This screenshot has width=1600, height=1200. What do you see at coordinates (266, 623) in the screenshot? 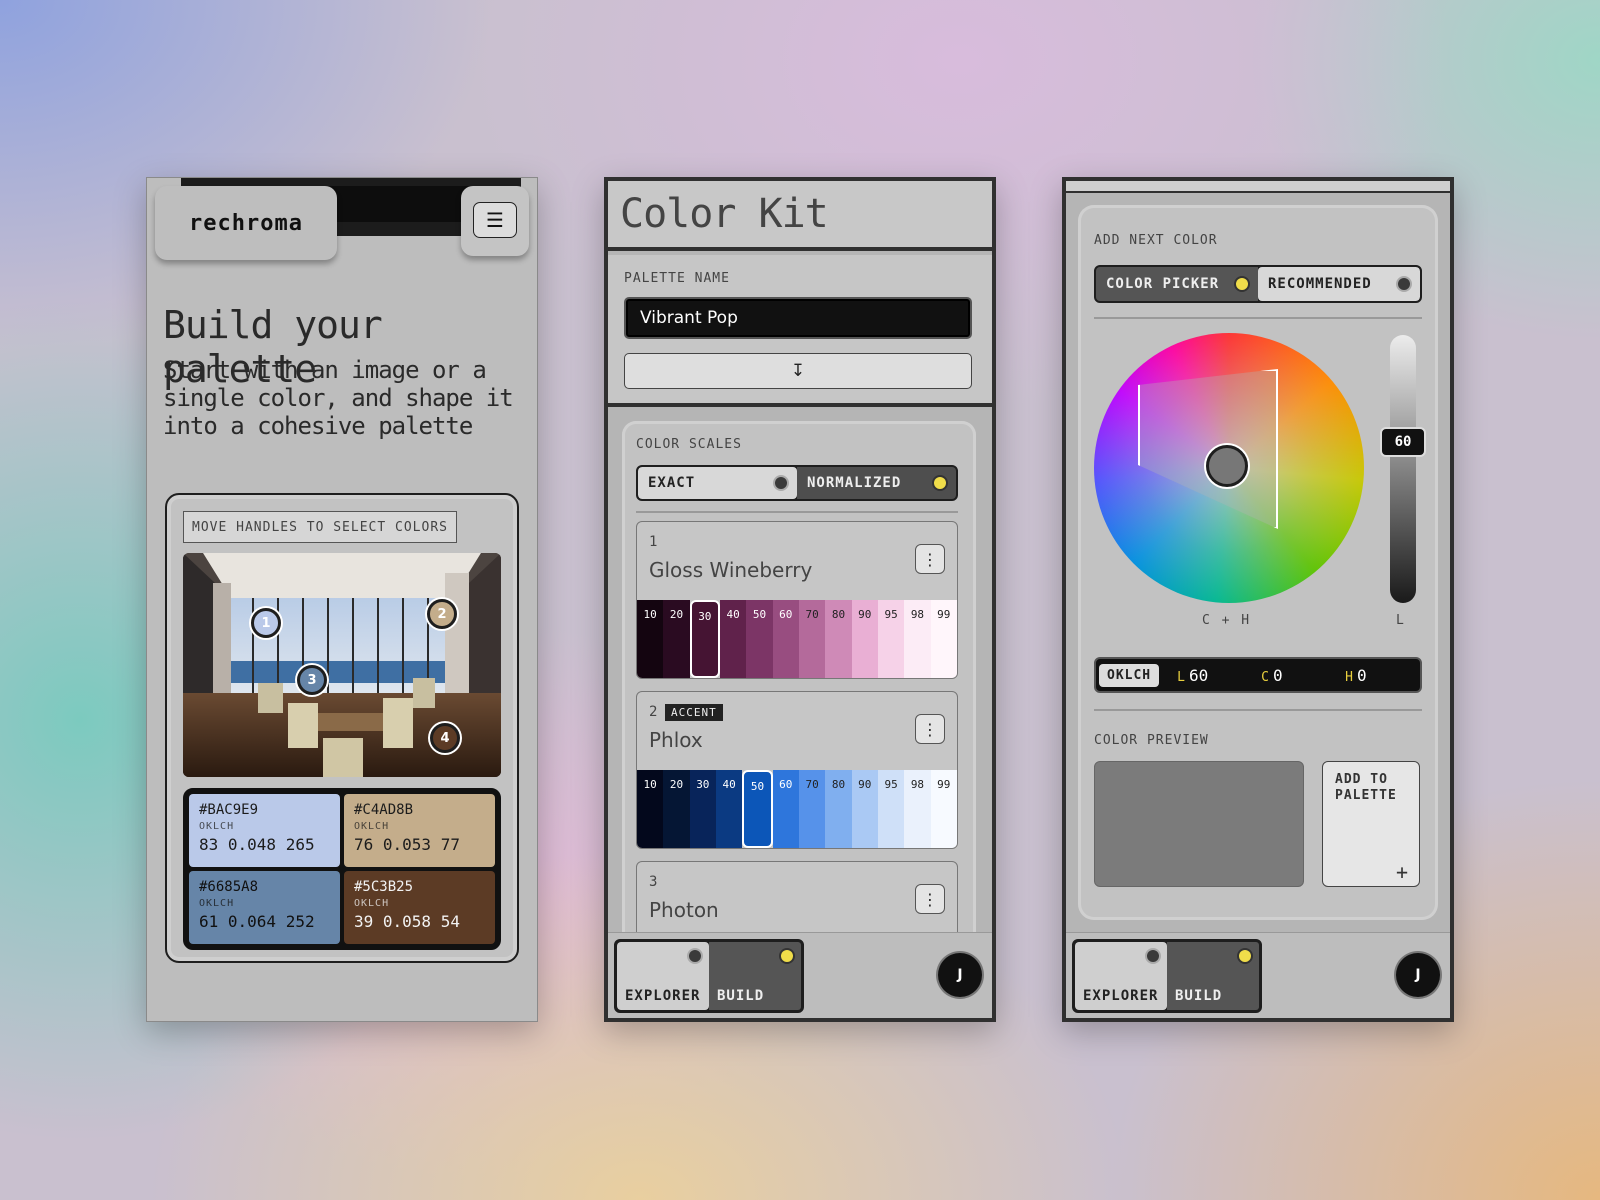
I see `handle-1: 1` at bounding box center [266, 623].